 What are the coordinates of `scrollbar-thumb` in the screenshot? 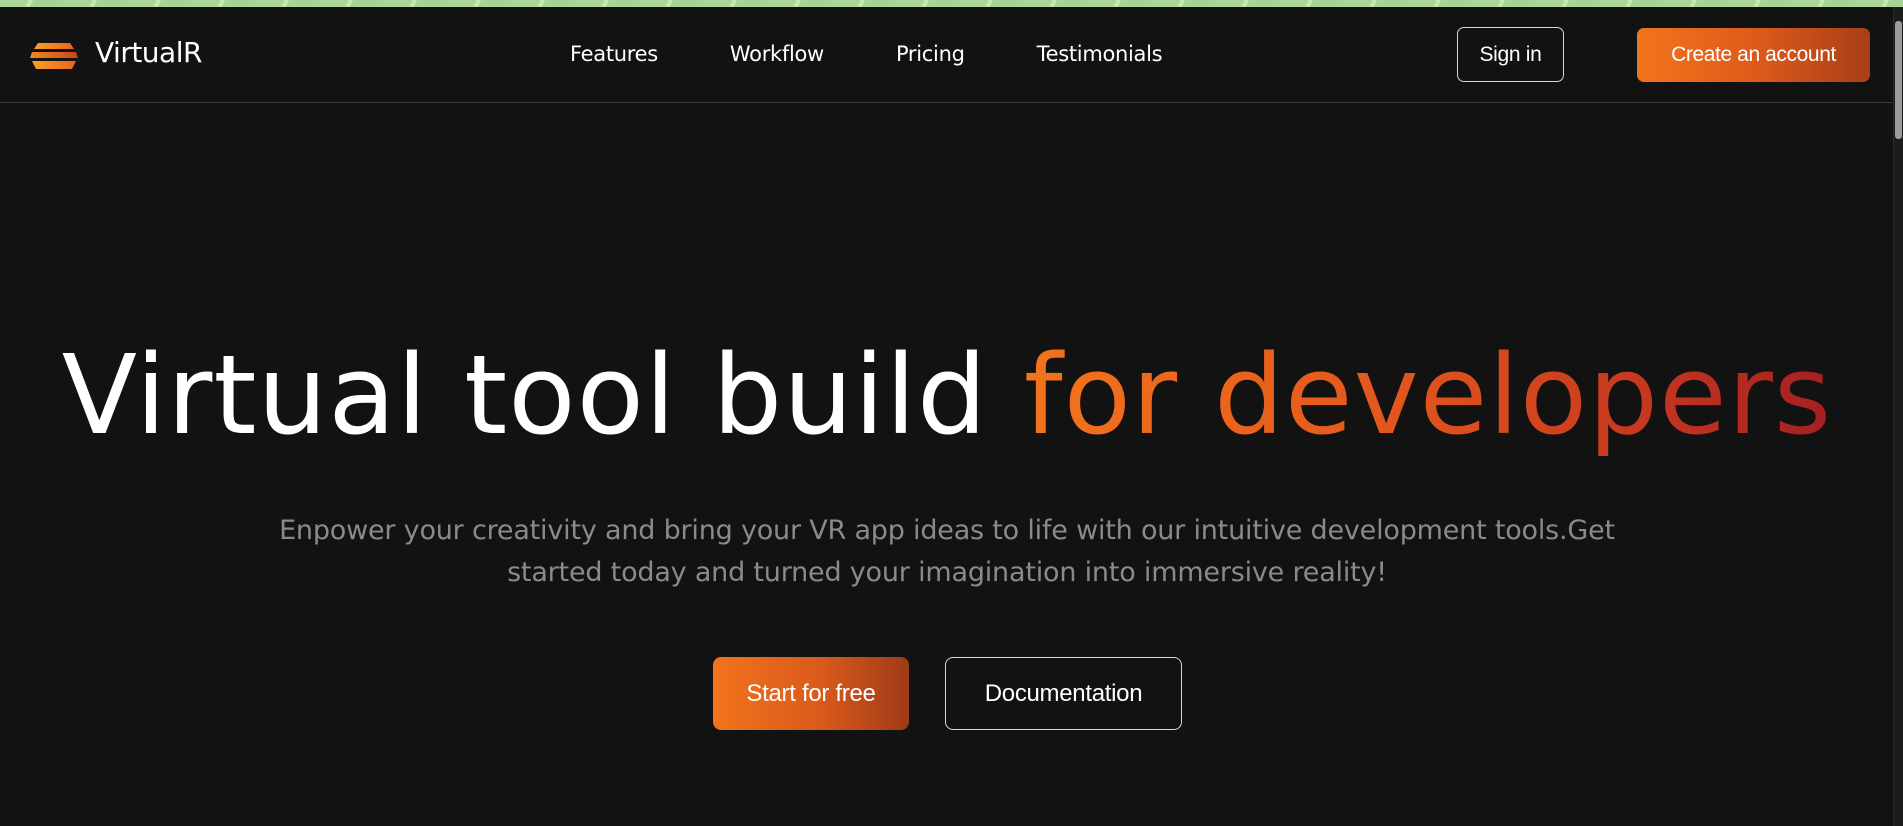 It's located at (1898, 80).